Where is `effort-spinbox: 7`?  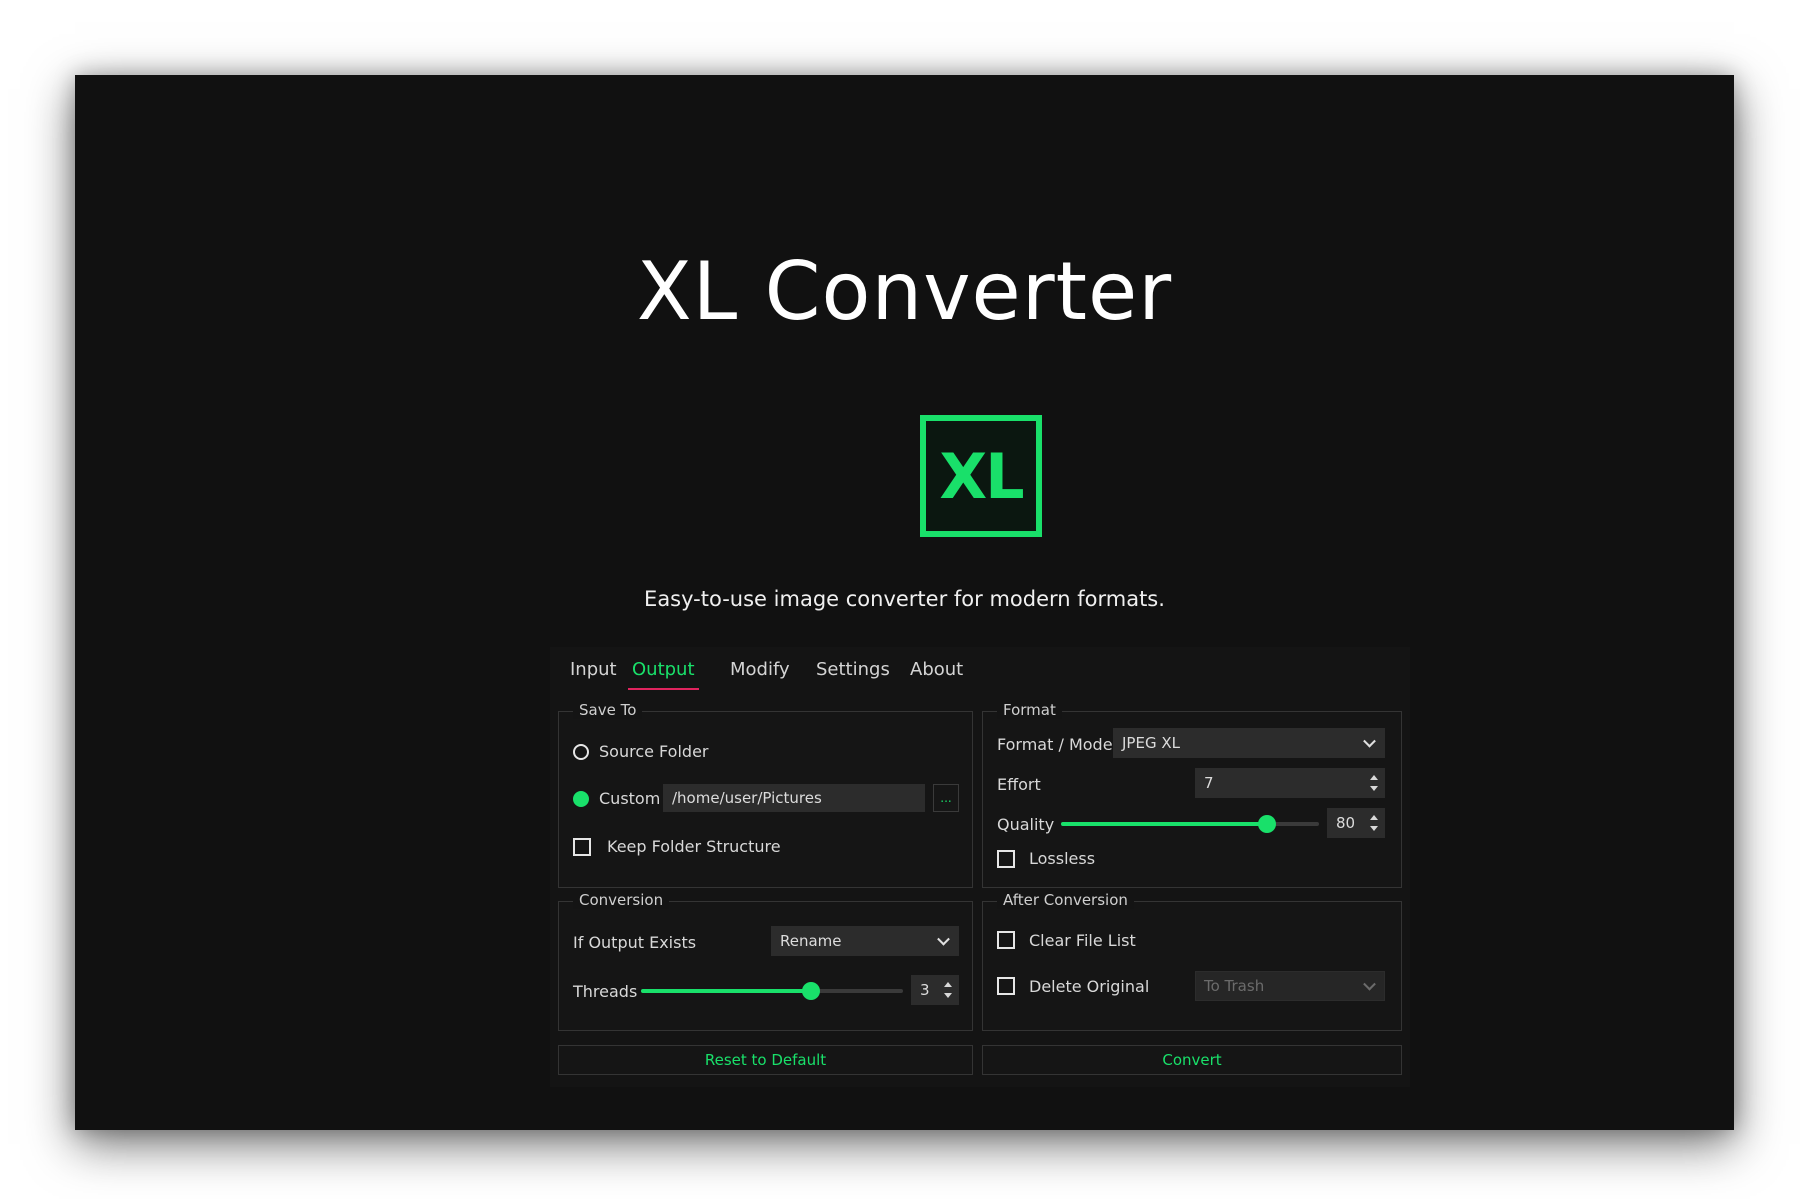 effort-spinbox: 7 is located at coordinates (1290, 783).